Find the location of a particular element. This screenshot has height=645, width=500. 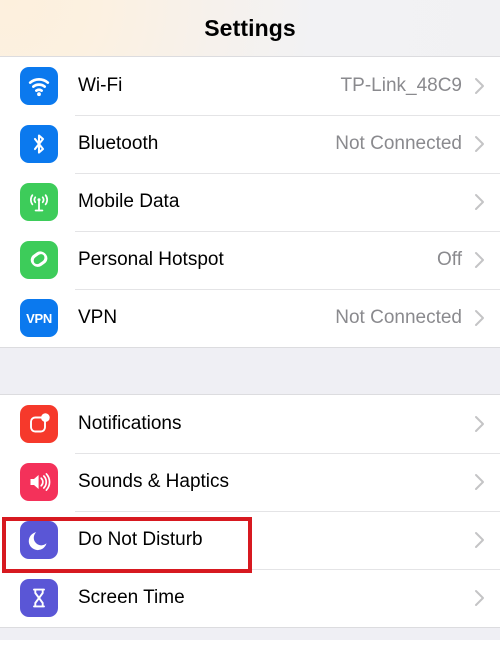

notifications-icon is located at coordinates (39, 424).